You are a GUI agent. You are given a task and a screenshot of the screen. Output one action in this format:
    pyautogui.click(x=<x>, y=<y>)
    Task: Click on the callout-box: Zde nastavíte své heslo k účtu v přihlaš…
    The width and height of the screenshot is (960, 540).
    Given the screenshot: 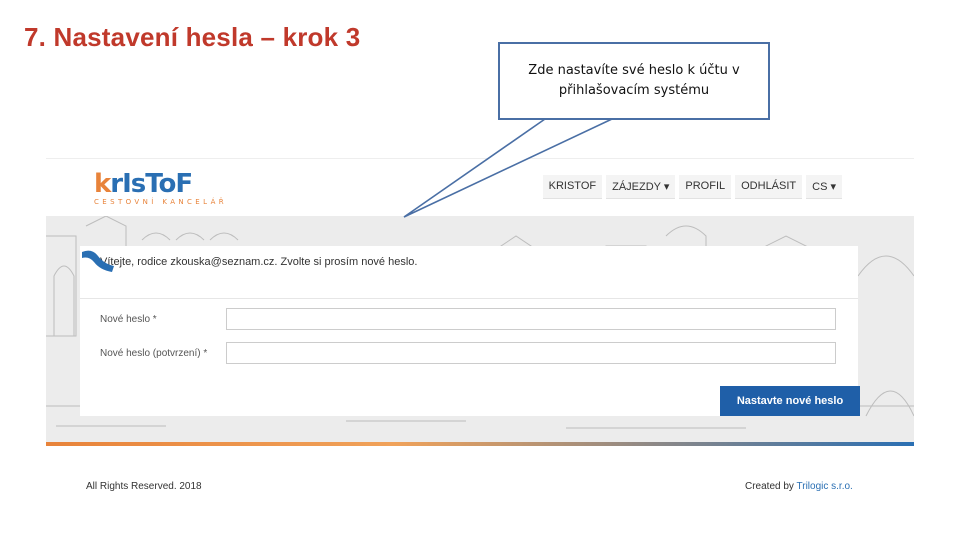 What is the action you would take?
    pyautogui.click(x=634, y=81)
    